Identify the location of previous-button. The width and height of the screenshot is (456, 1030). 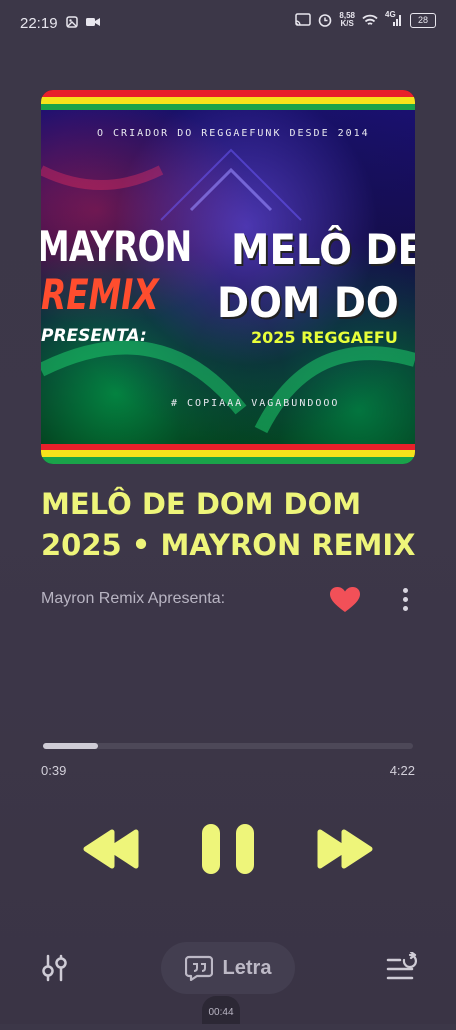
(112, 849).